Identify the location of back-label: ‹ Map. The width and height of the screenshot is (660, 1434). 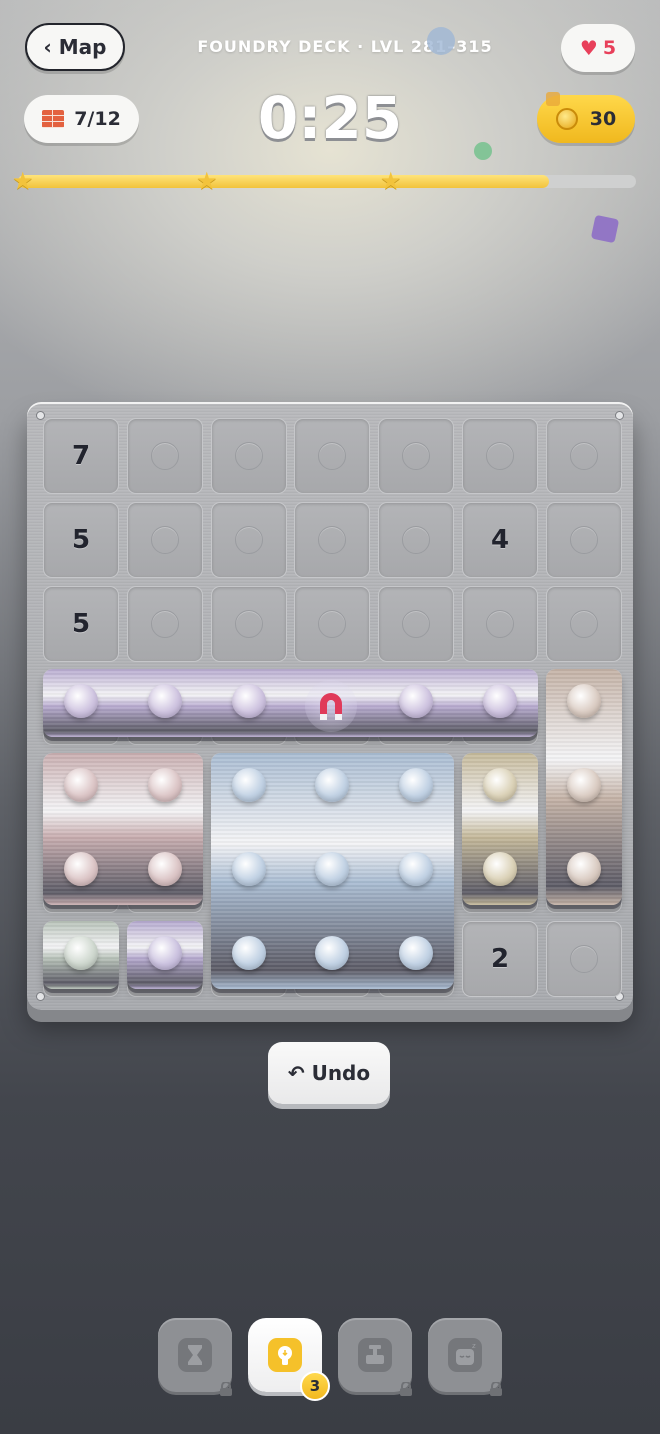
(75, 47).